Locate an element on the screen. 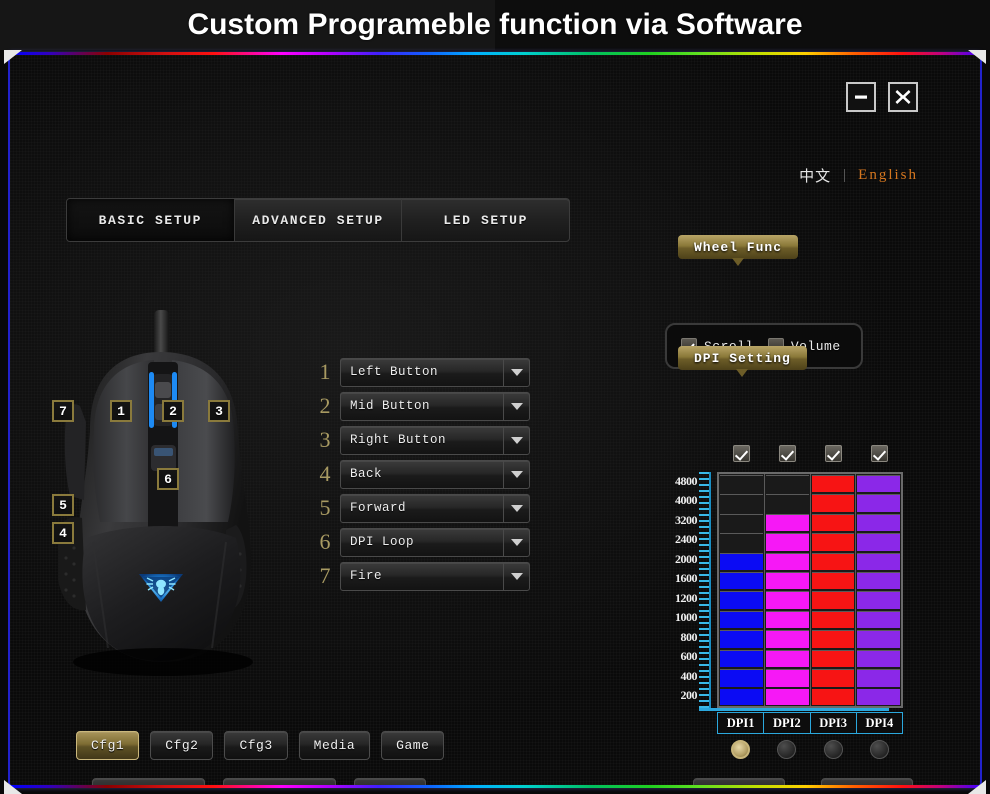  button-dropdown-5: Forward is located at coordinates (435, 508).